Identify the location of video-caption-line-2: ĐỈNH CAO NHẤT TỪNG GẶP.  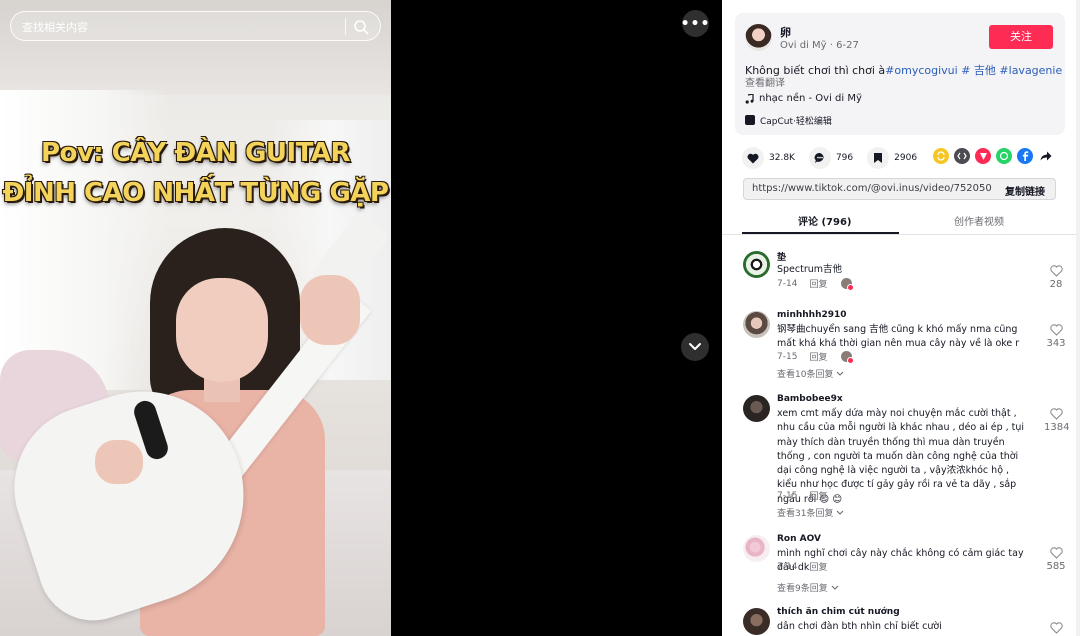
(195, 193).